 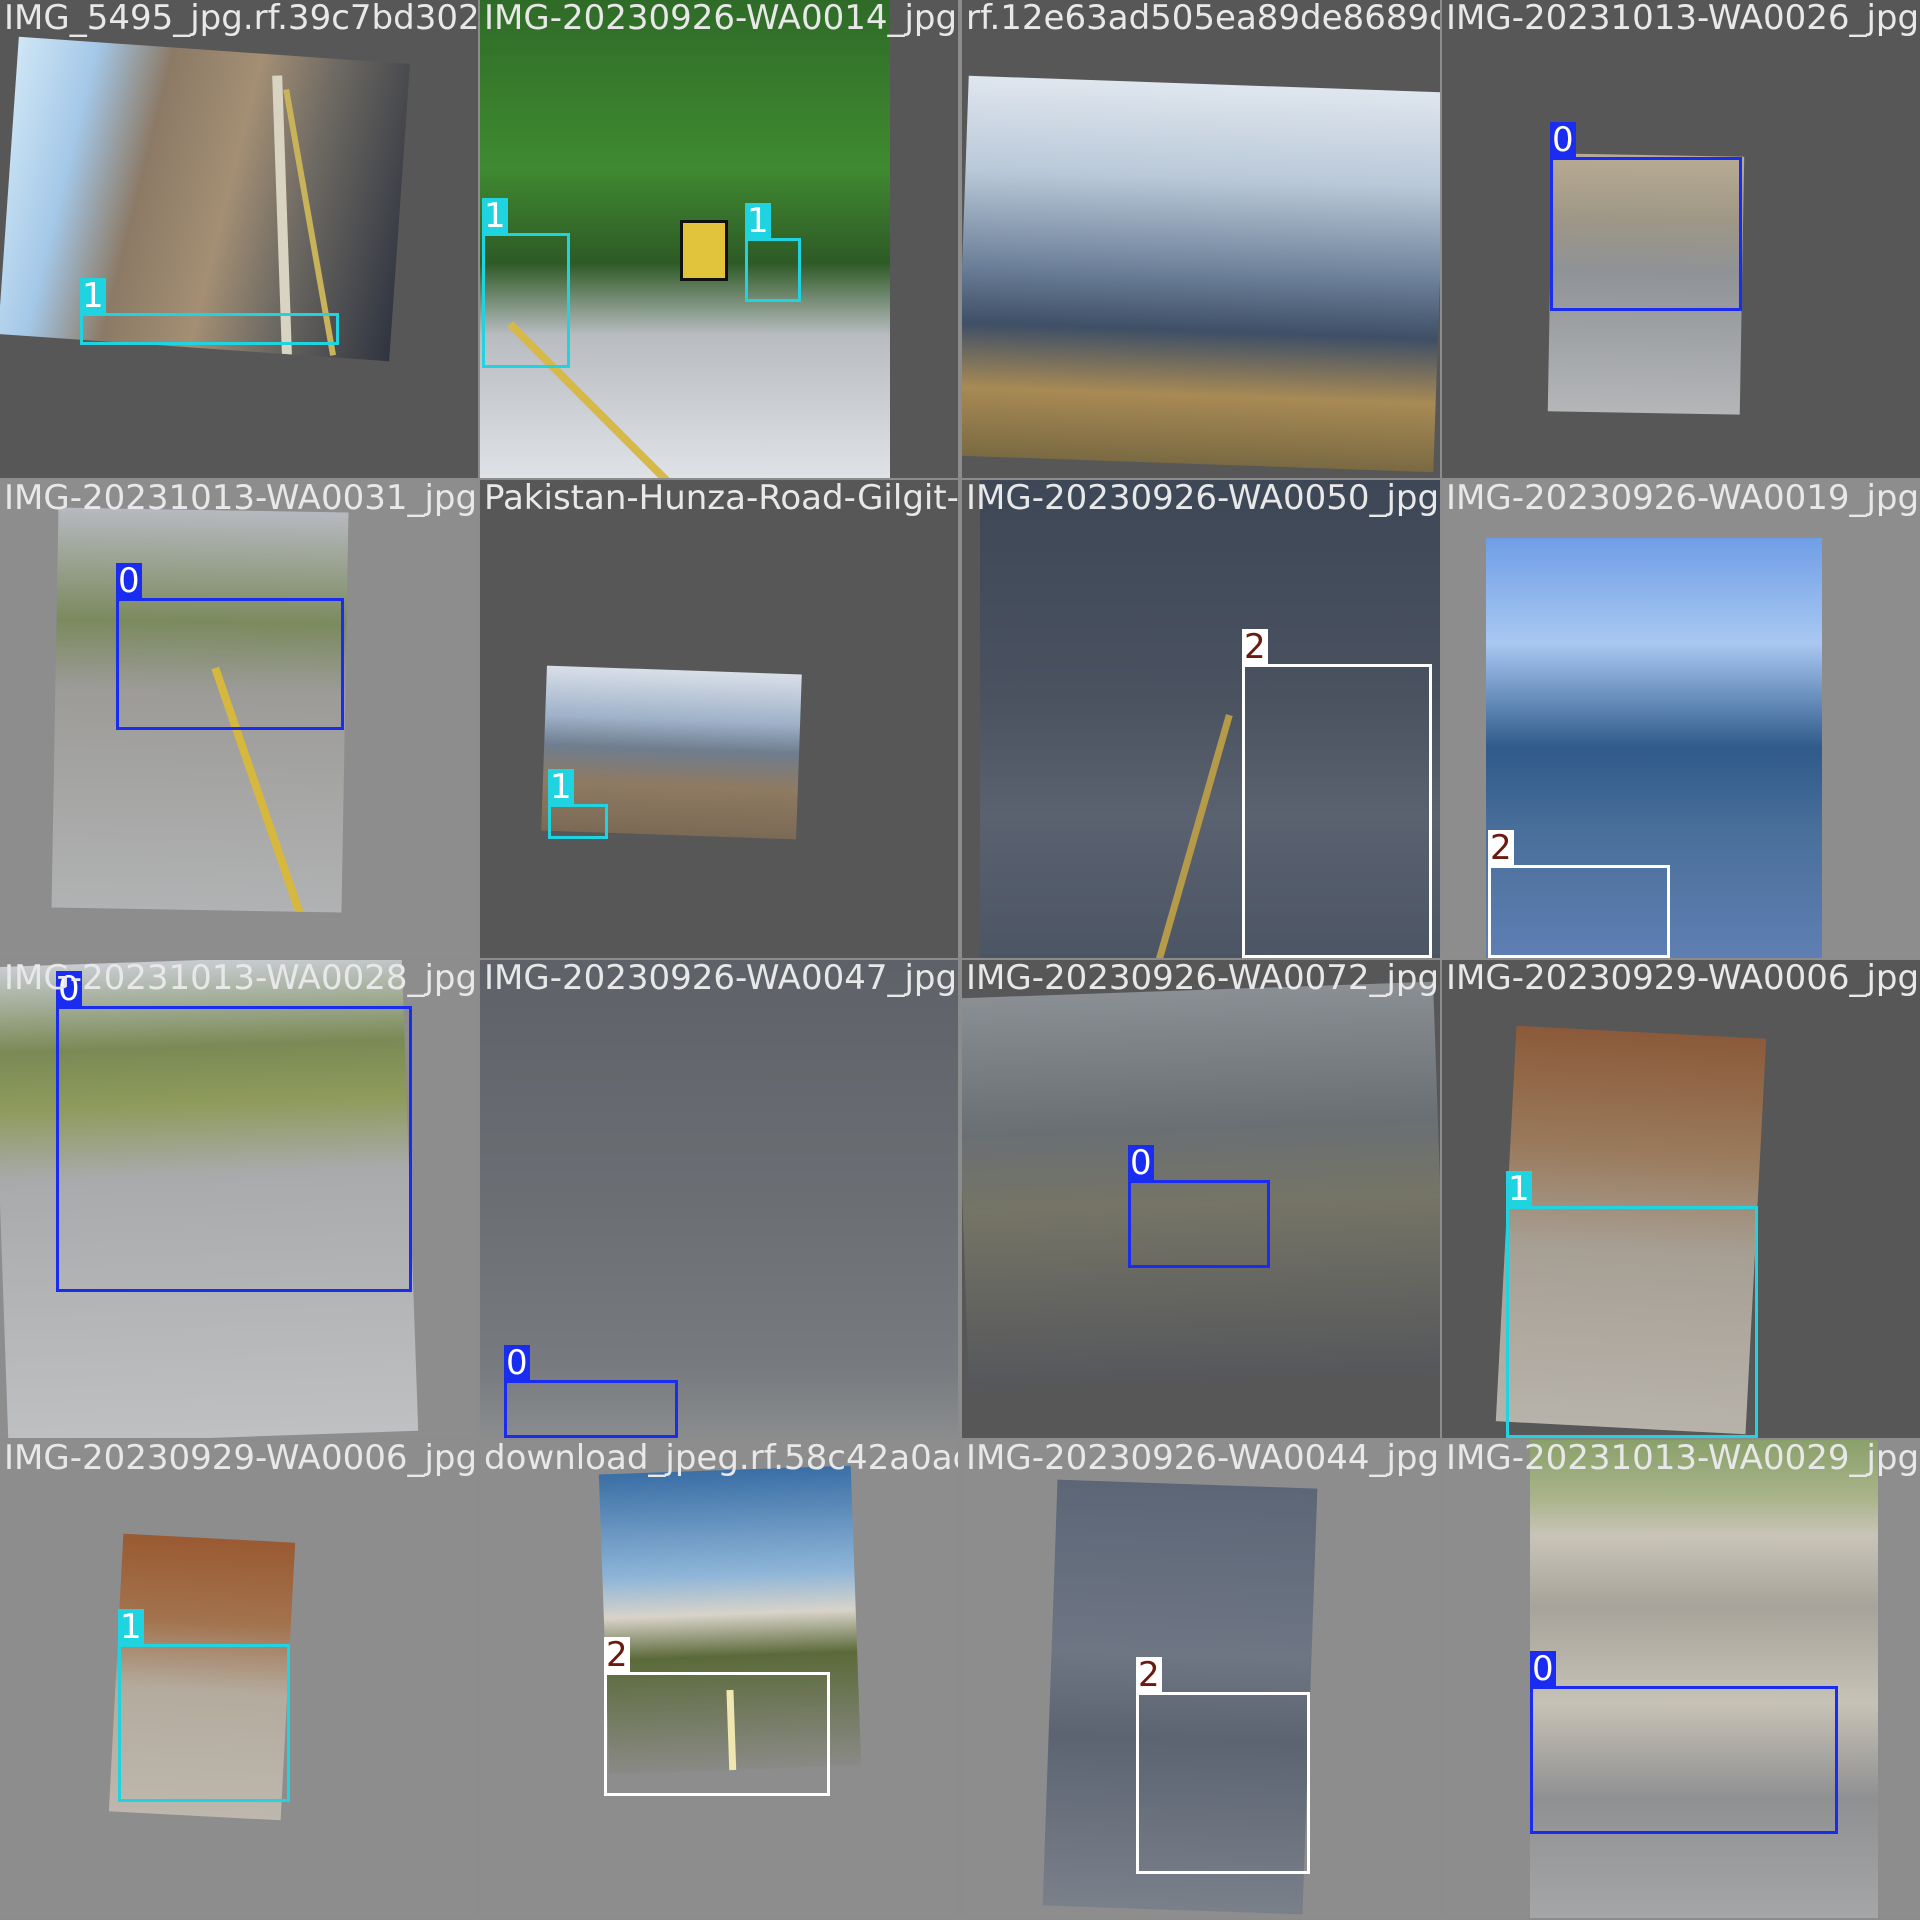 I want to click on mosaic-tile: 0 IMG-20231013-WA0029_jpg, so click(x=1681, y=1679).